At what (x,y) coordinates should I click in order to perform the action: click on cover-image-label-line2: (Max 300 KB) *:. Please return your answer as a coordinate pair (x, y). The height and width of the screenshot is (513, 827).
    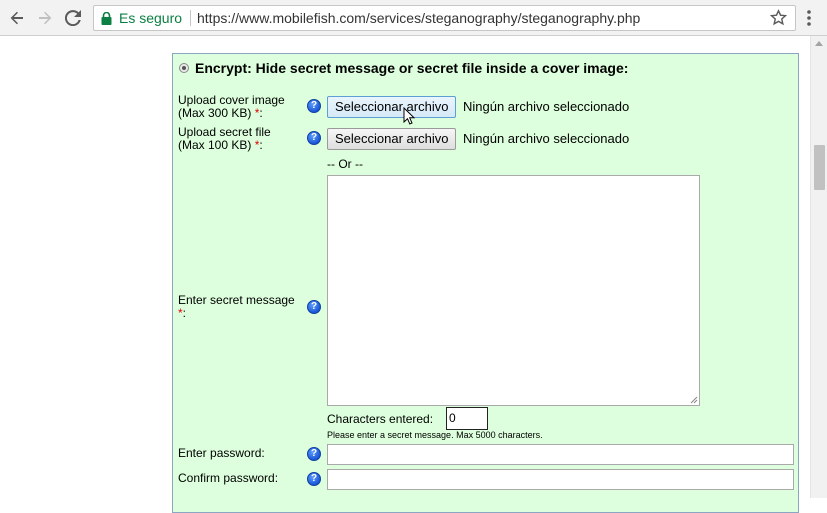
    Looking at the image, I should click on (231, 113).